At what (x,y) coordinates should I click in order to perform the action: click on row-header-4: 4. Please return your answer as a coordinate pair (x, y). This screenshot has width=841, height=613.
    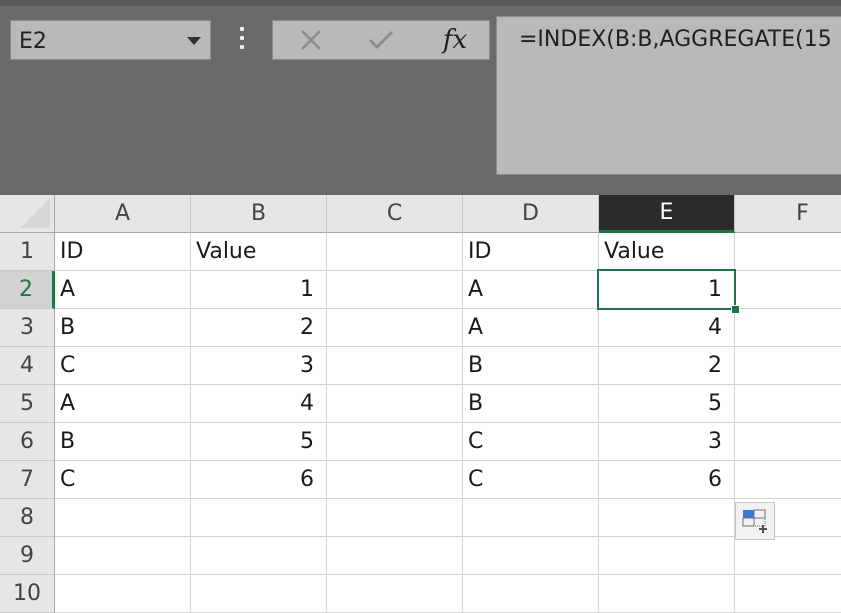
    Looking at the image, I should click on (27, 366).